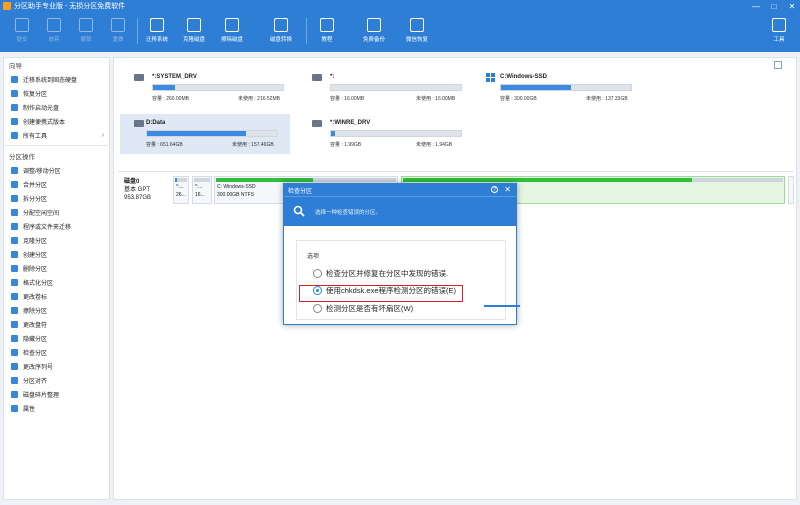 This screenshot has width=800, height=505. I want to click on toolbar-separator, so click(306, 31).